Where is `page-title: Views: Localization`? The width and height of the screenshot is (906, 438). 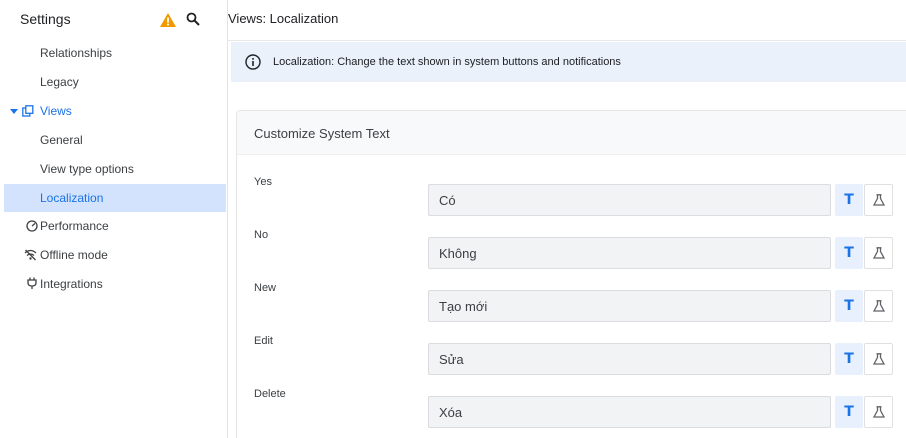
page-title: Views: Localization is located at coordinates (283, 18).